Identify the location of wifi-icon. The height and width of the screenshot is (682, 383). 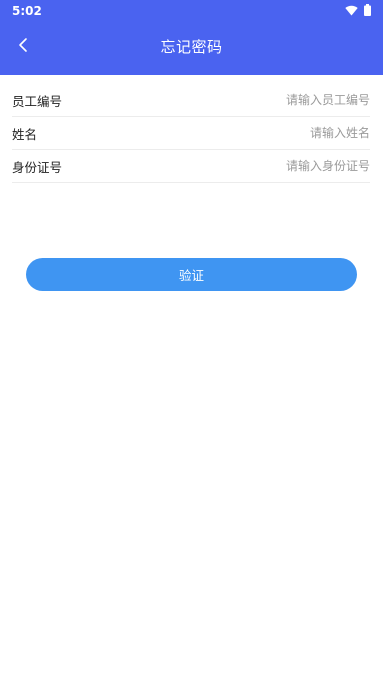
(351, 10).